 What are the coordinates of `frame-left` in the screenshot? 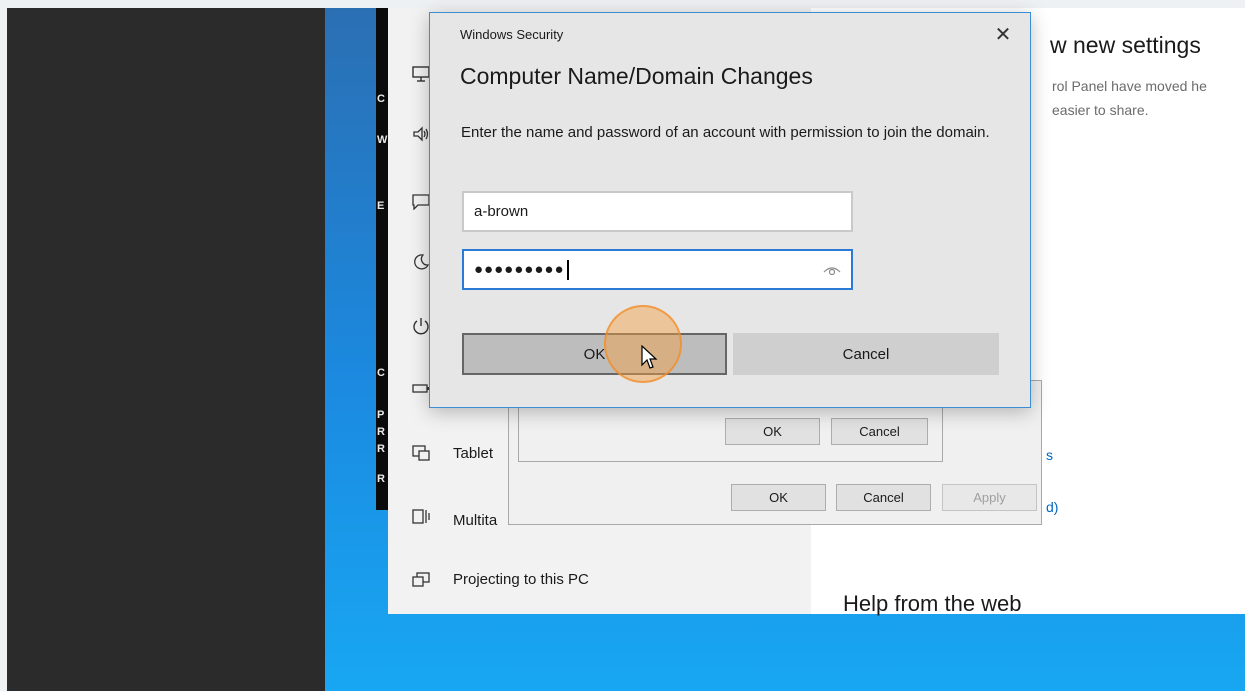 It's located at (3, 345).